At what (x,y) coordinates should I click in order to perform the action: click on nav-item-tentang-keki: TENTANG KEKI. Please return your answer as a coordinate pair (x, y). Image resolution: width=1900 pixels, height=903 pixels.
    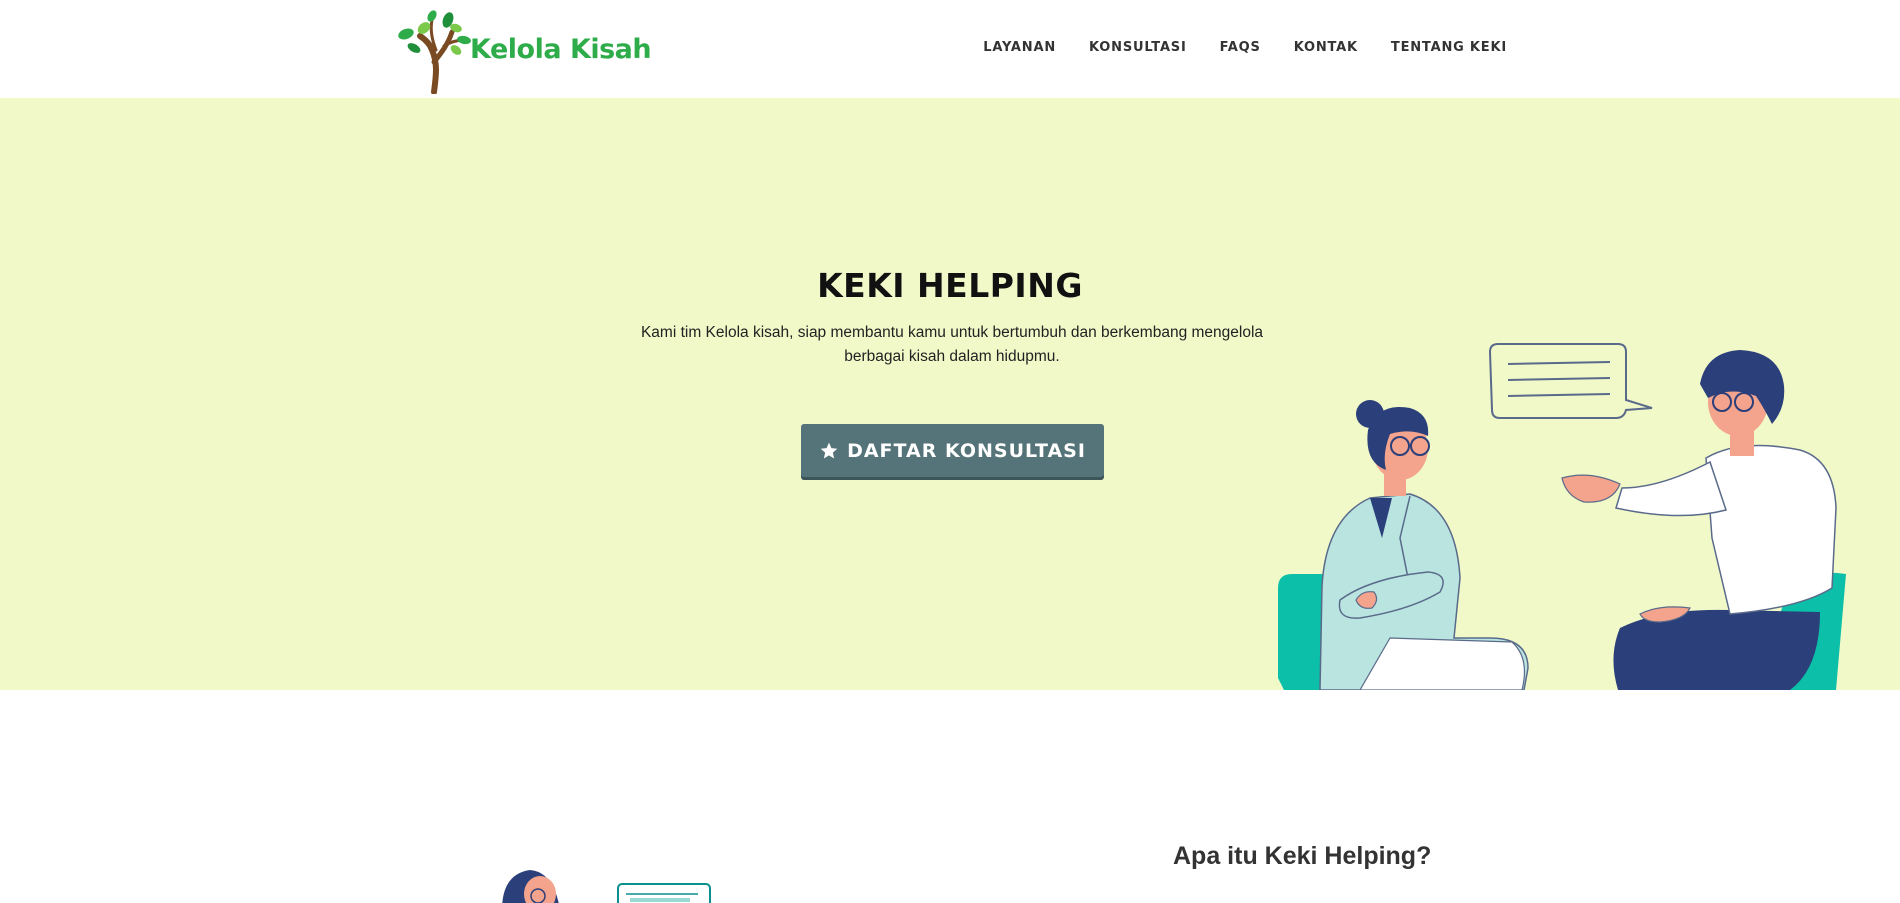
    Looking at the image, I should click on (1449, 47).